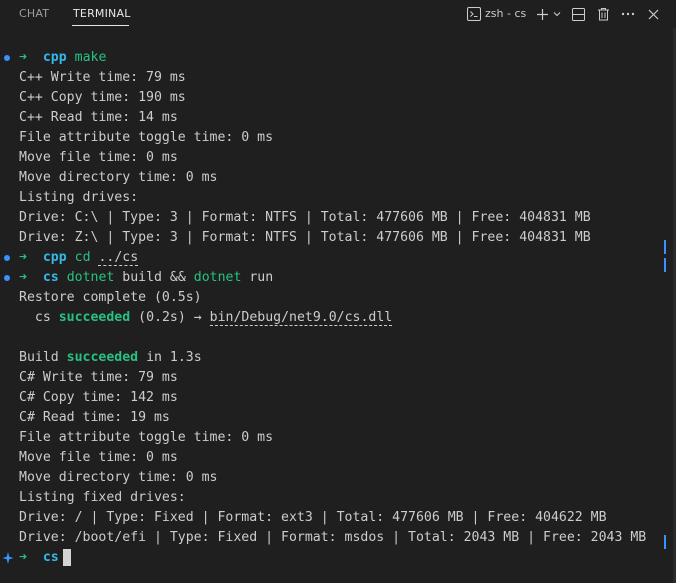 The image size is (676, 583). What do you see at coordinates (98, 117) in the screenshot?
I see `output-line: C++ Read time: 14 ms` at bounding box center [98, 117].